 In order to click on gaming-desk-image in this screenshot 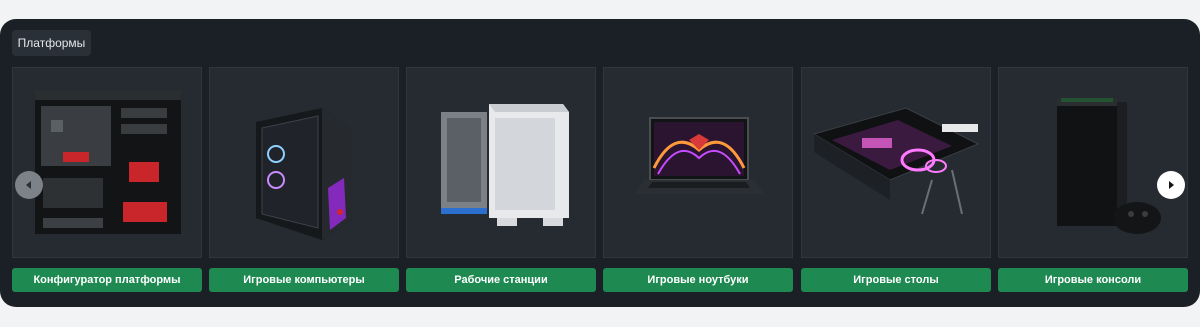, I will do `click(896, 162)`.